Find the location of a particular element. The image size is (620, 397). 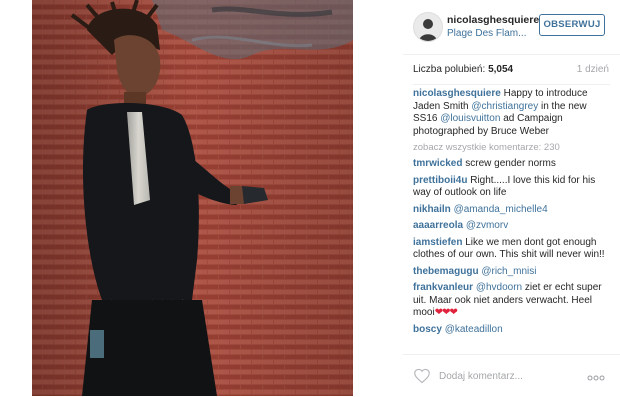

view-all-comments-link: zobacz wszystkie komentarze: 230 is located at coordinates (511, 148).